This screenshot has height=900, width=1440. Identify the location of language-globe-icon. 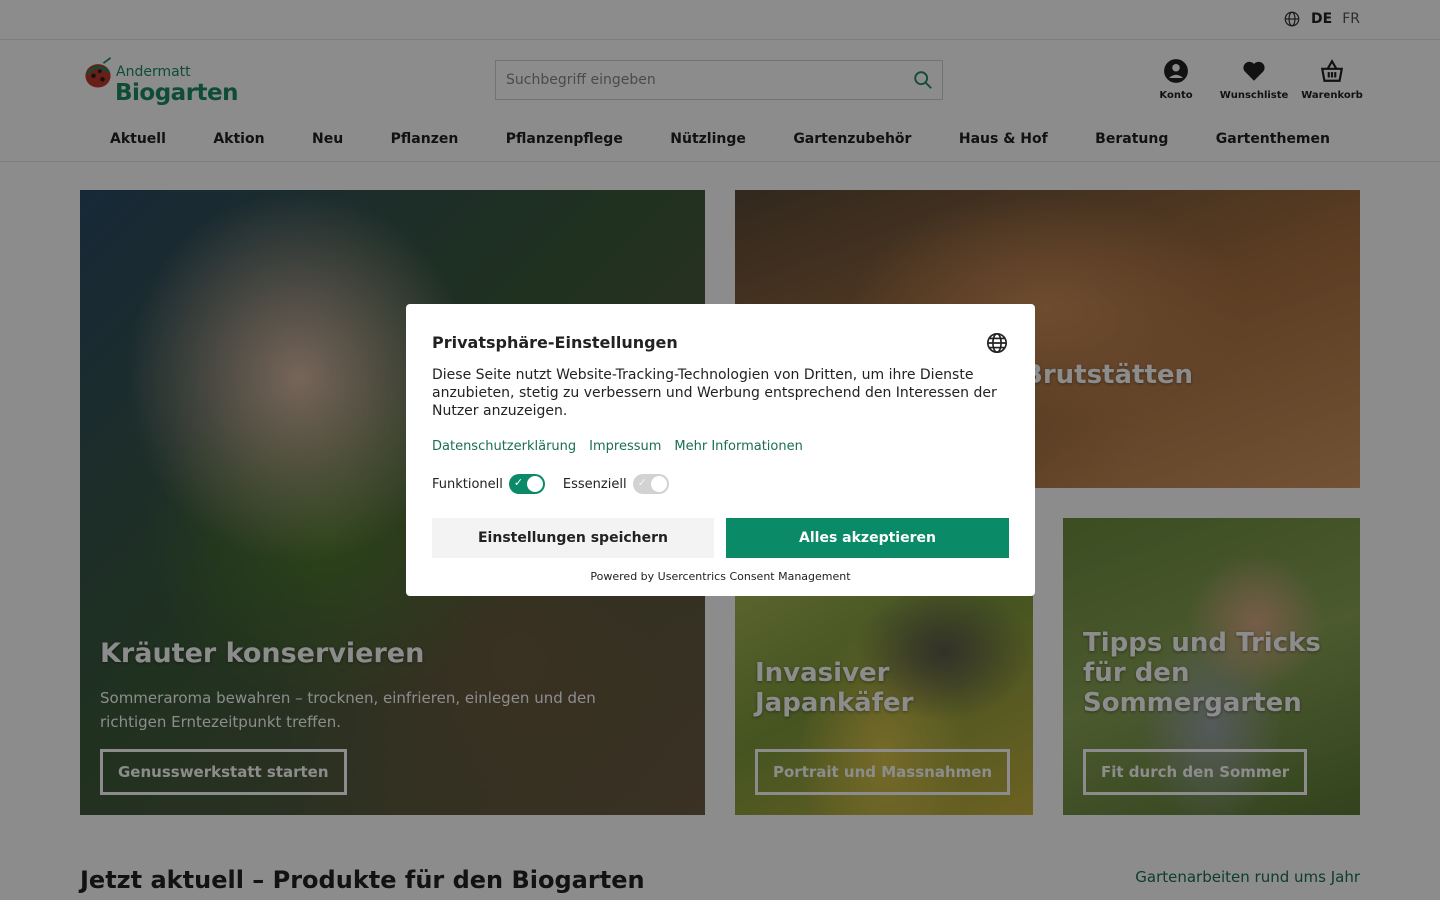
(997, 343).